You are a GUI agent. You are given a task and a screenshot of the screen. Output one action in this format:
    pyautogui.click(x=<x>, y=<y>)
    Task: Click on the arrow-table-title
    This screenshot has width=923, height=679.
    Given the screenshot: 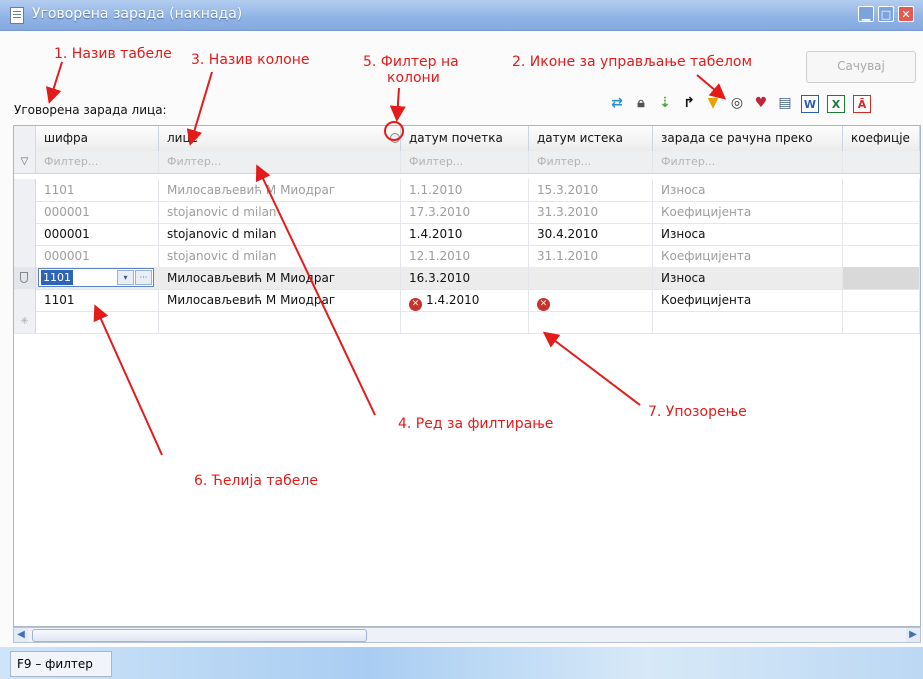 What is the action you would take?
    pyautogui.click(x=54, y=82)
    